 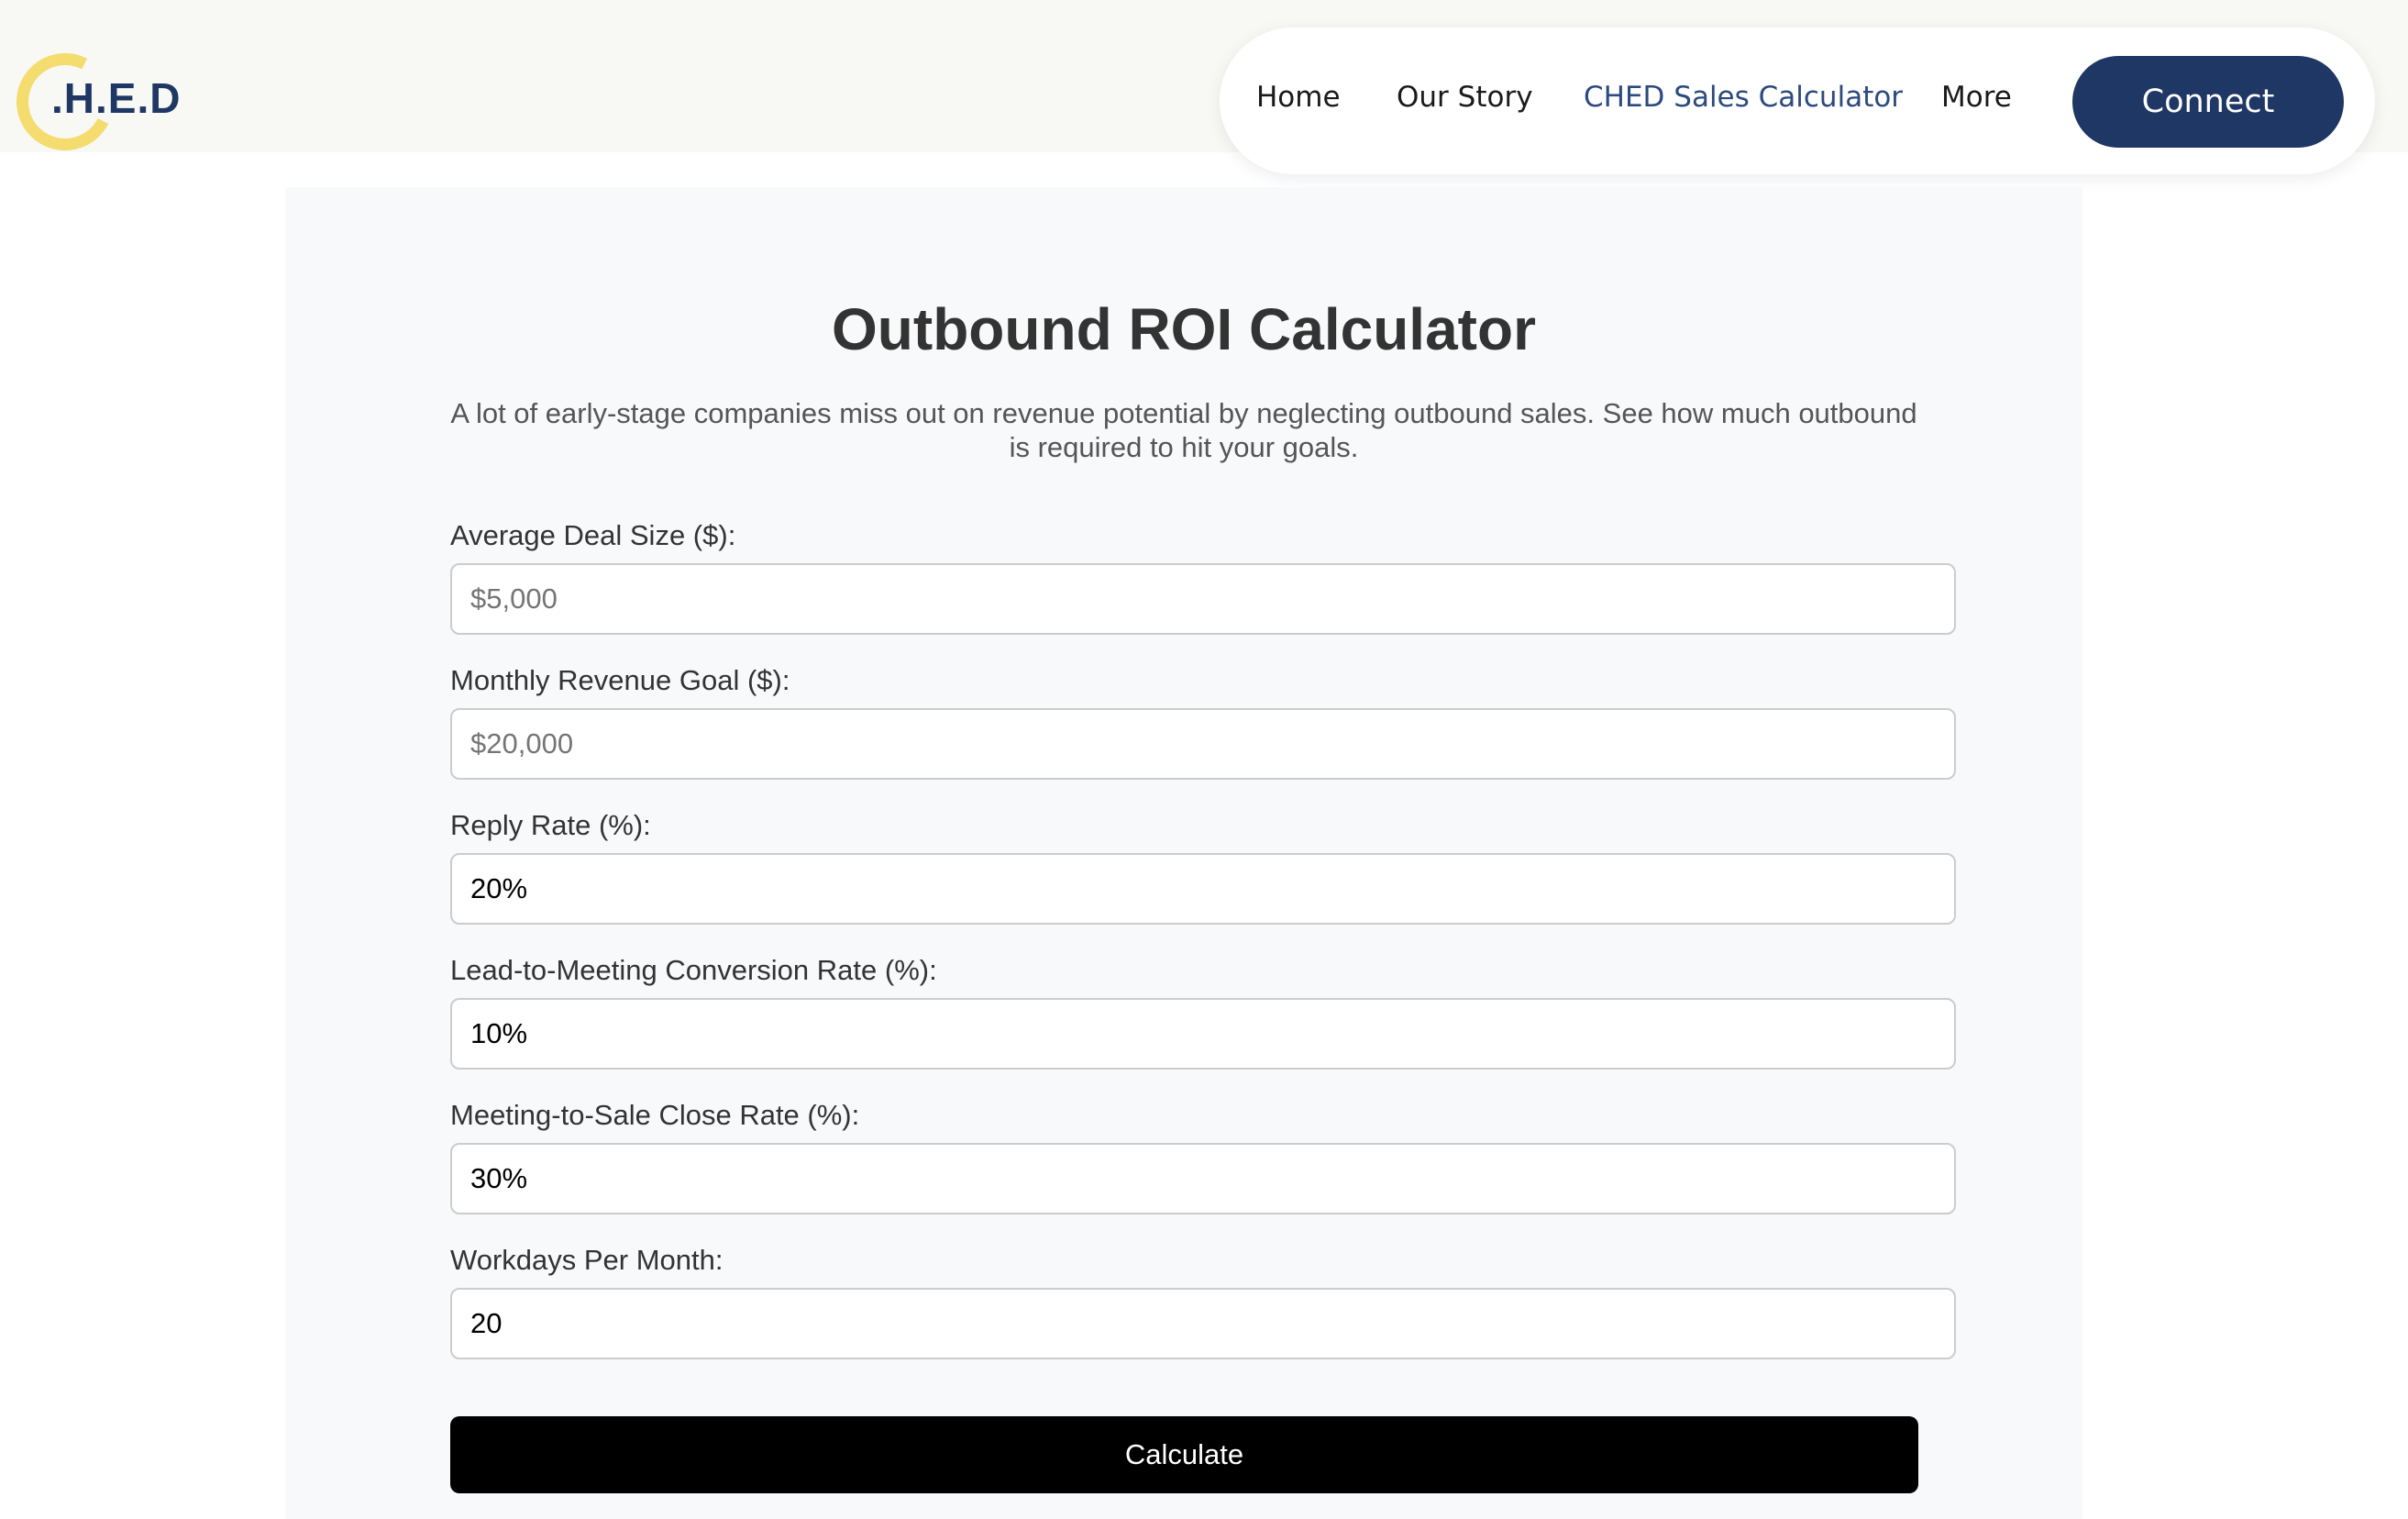 What do you see at coordinates (1203, 1323) in the screenshot?
I see `workdays-per-month-input` at bounding box center [1203, 1323].